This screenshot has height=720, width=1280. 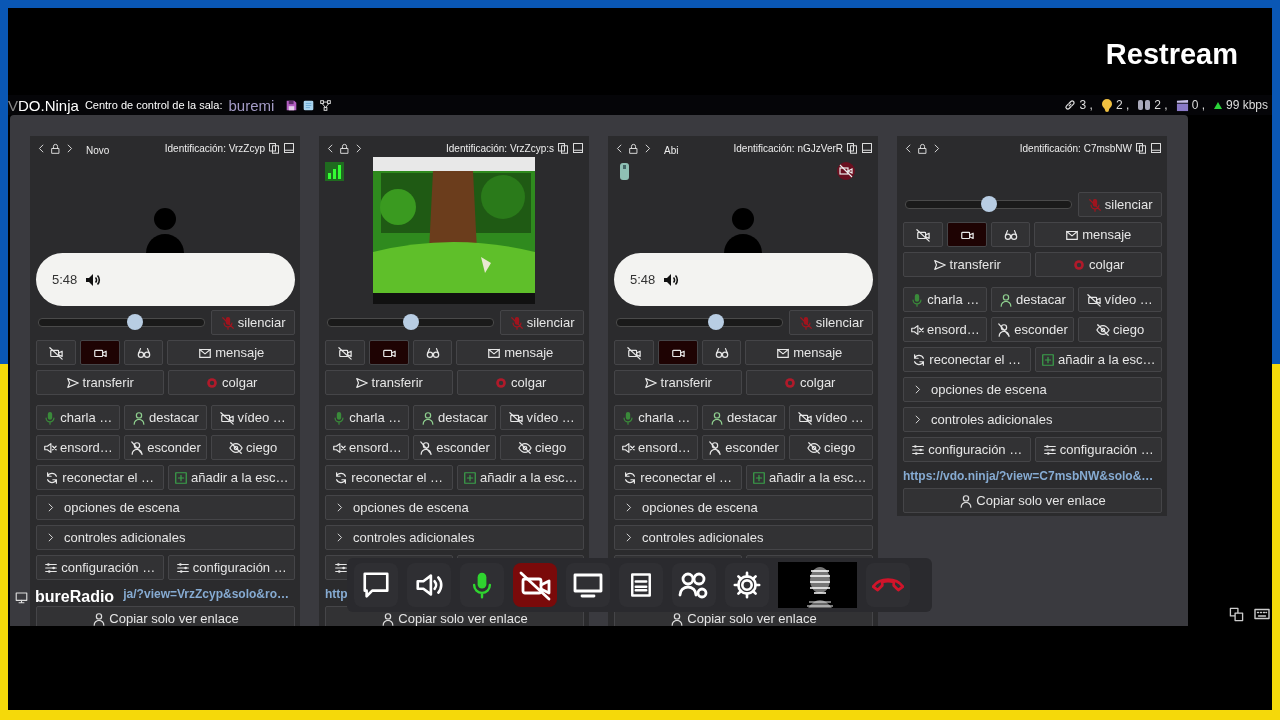 I want to click on speaker-button, so click(x=429, y=585).